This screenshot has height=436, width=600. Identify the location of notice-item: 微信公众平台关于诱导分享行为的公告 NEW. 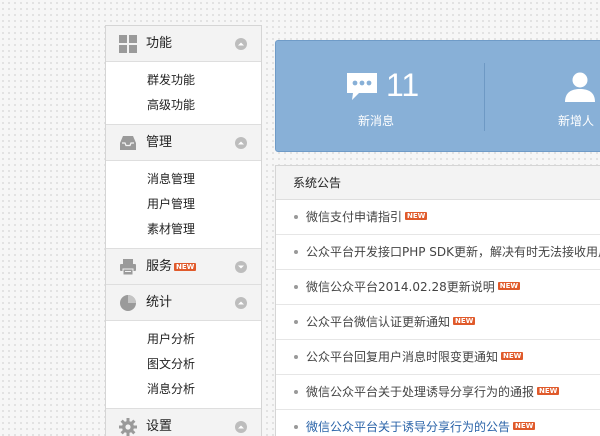
(438, 423).